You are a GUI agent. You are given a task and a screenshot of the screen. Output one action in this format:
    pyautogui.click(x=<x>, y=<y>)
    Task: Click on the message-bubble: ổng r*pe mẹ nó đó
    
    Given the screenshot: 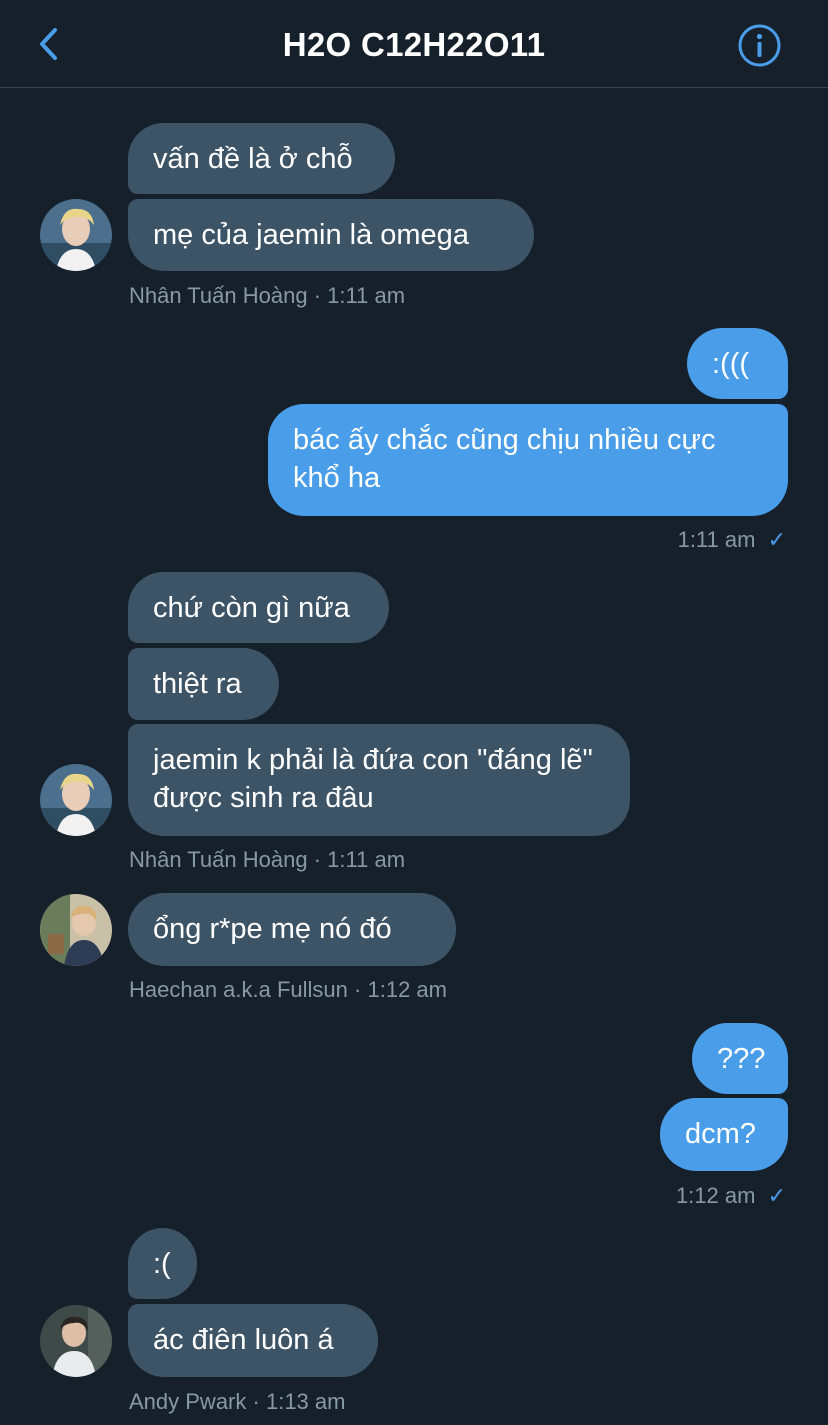 What is the action you would take?
    pyautogui.click(x=292, y=929)
    